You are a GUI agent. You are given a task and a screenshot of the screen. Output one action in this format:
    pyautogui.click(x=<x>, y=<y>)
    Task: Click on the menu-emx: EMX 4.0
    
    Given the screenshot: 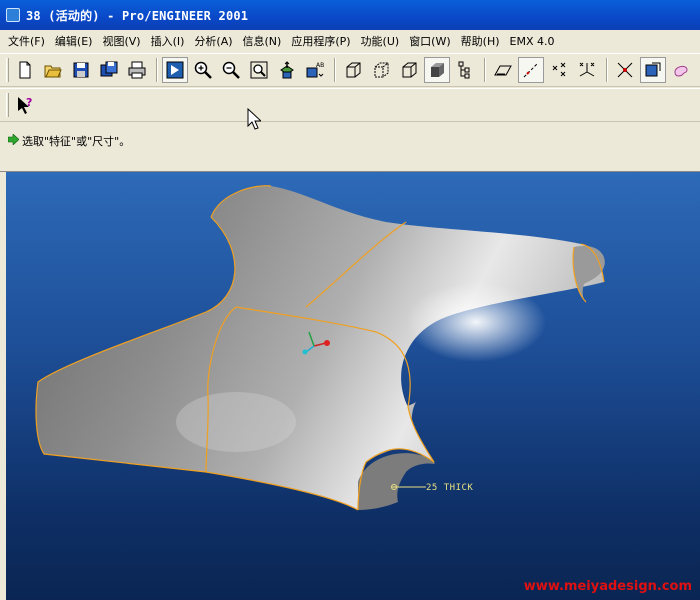 What is the action you would take?
    pyautogui.click(x=532, y=41)
    